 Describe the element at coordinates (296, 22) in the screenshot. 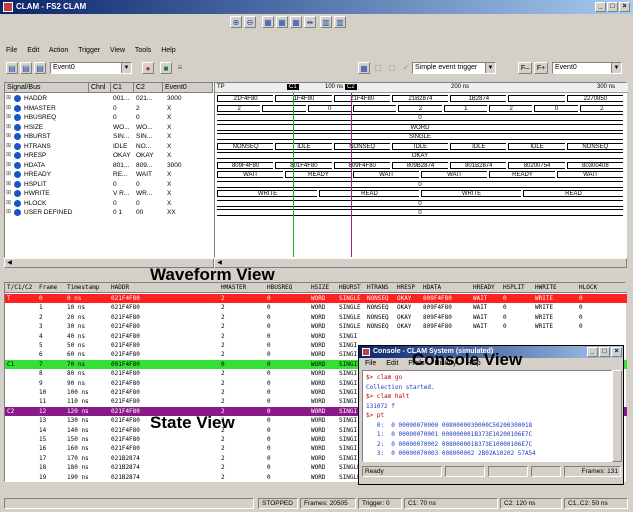

I see `zoom-cursor-icon: ▦` at that location.